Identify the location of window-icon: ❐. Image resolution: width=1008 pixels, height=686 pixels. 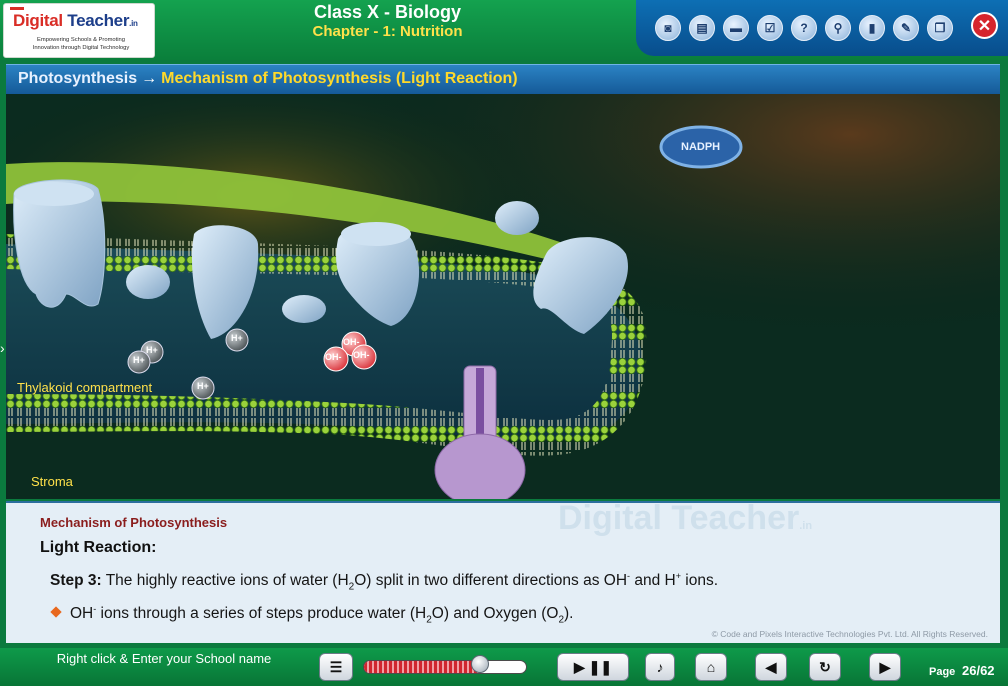
(940, 28).